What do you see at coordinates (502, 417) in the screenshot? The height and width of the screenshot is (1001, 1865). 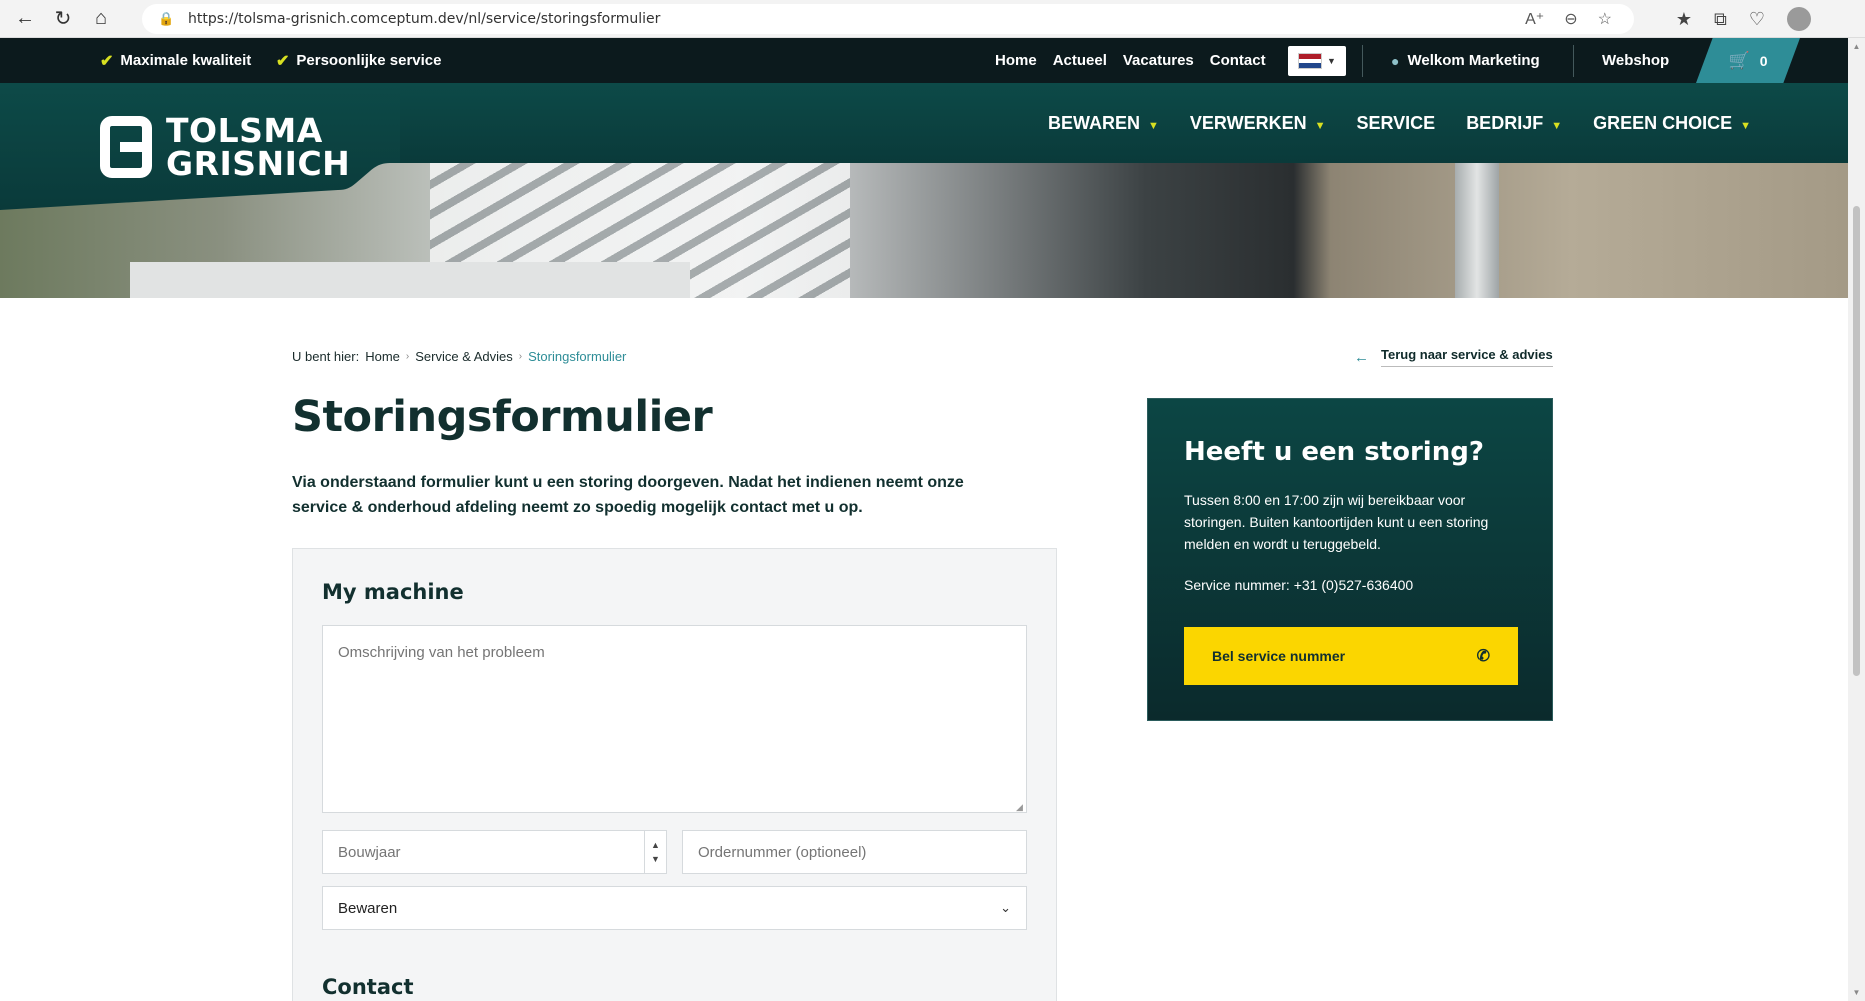 I see `page-title: Storingsformulier` at bounding box center [502, 417].